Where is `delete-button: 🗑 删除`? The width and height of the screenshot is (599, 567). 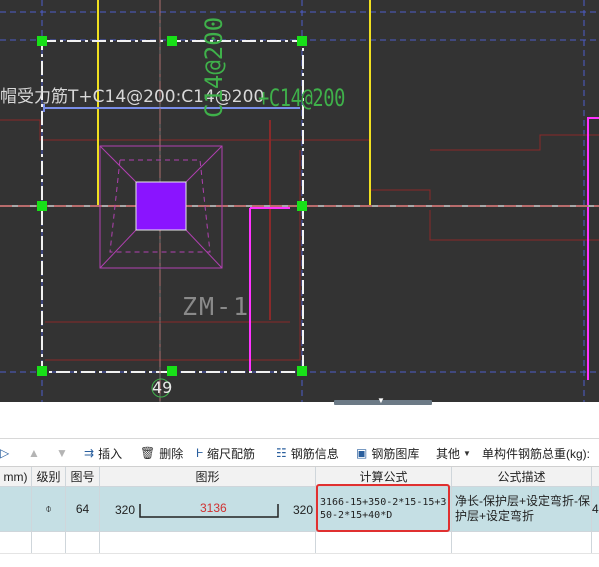 delete-button: 🗑 删除 is located at coordinates (161, 453).